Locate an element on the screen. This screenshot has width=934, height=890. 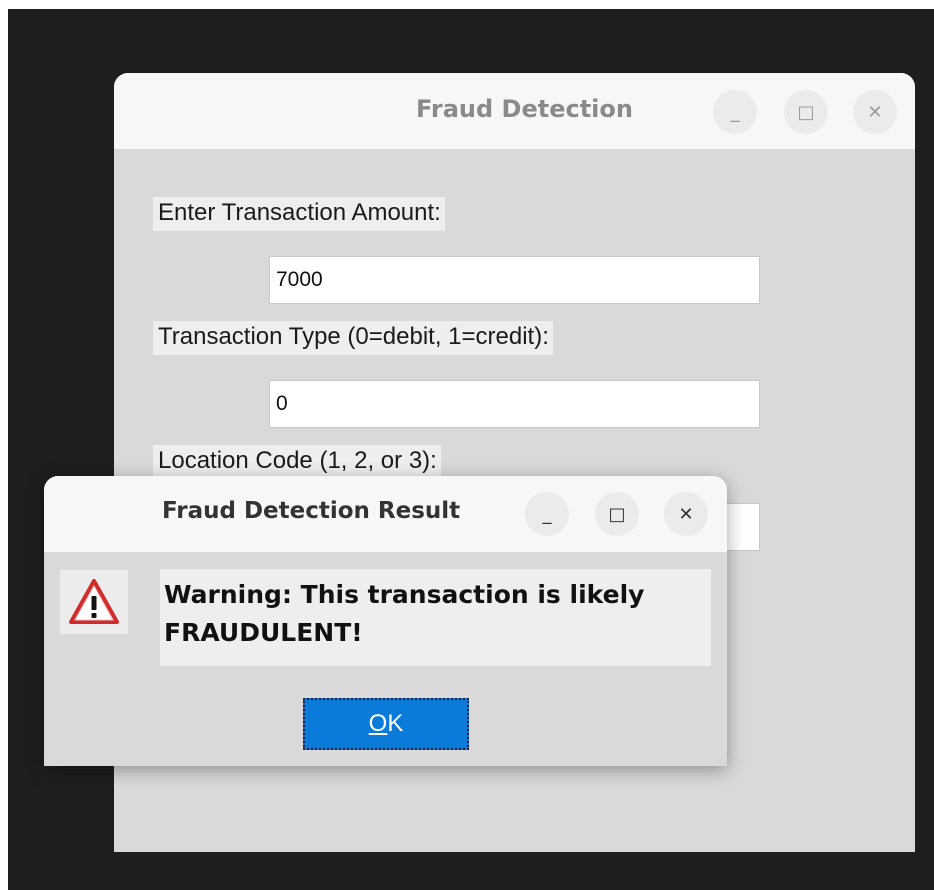
location-code-label: Location Code (1, 2, or 3): is located at coordinates (297, 462).